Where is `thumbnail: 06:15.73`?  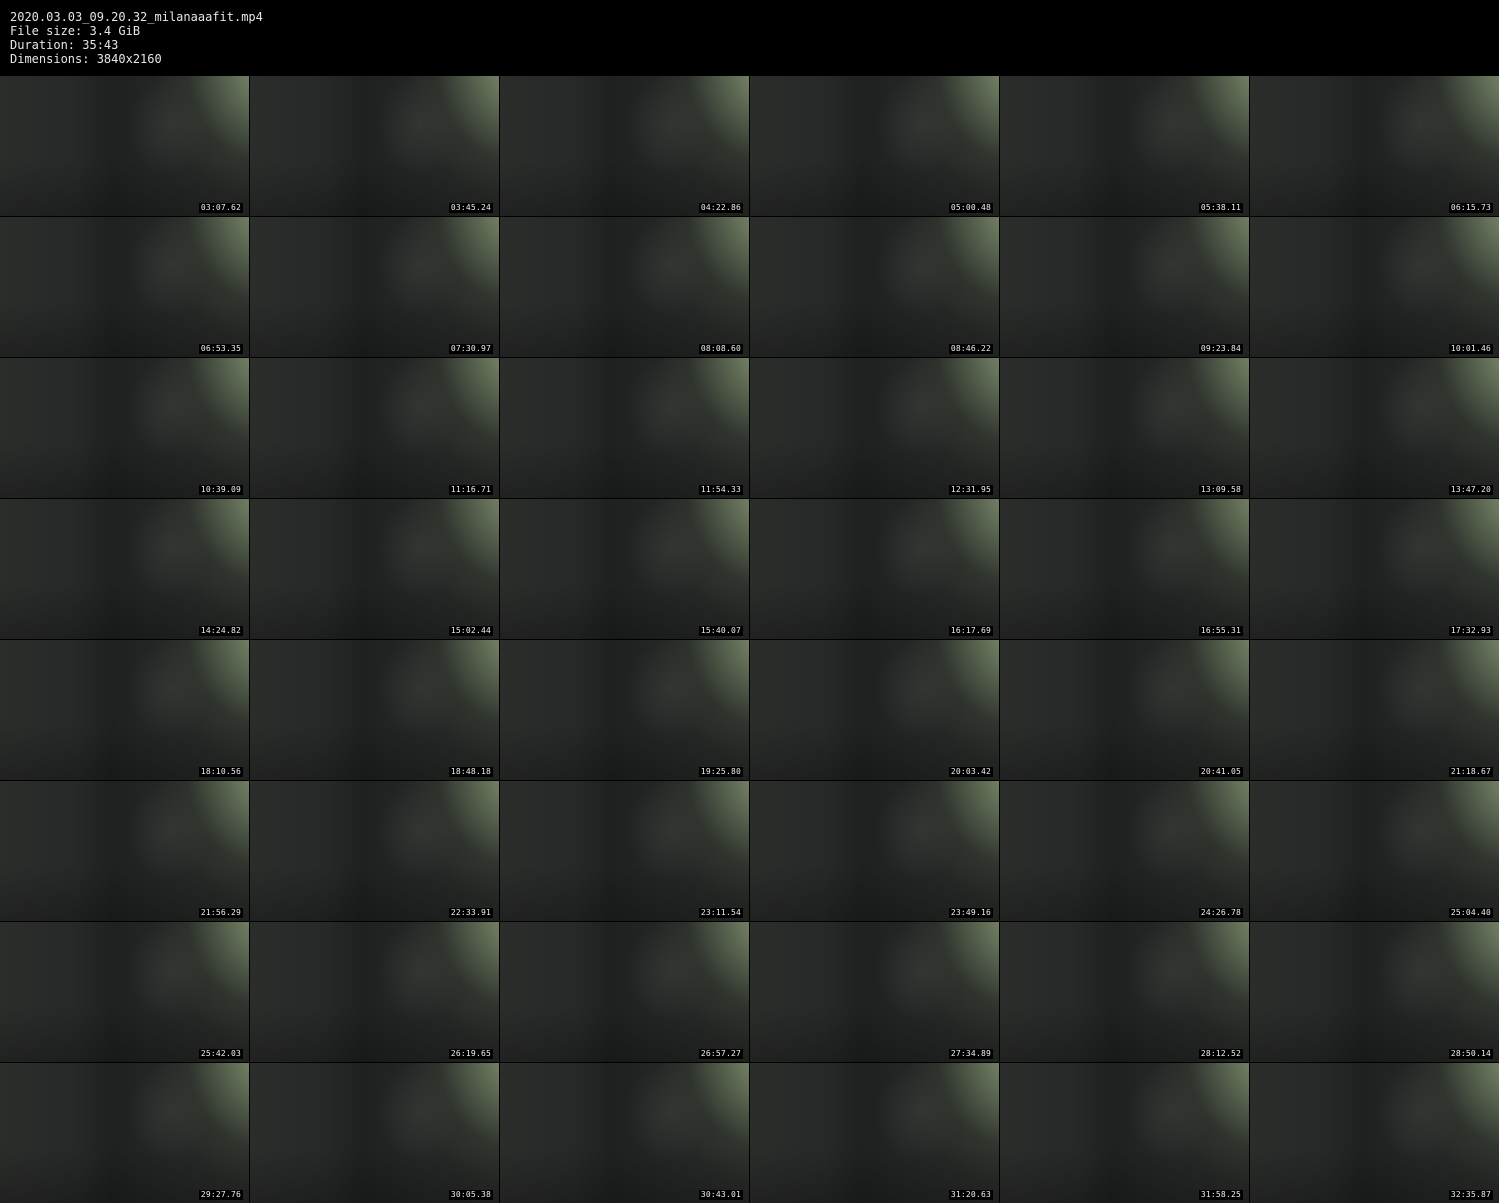
thumbnail: 06:15.73 is located at coordinates (1374, 146).